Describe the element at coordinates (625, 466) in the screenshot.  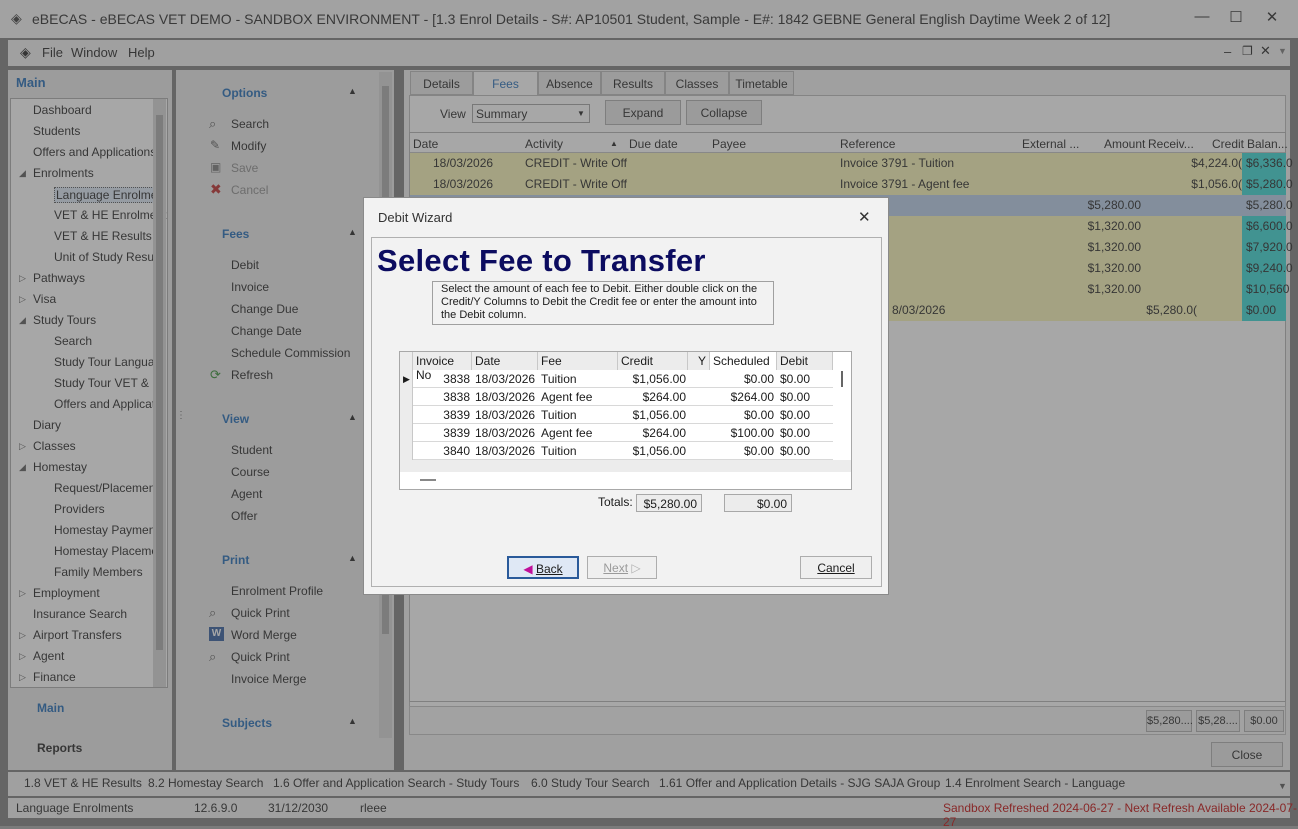
I see `grid-new-row` at that location.